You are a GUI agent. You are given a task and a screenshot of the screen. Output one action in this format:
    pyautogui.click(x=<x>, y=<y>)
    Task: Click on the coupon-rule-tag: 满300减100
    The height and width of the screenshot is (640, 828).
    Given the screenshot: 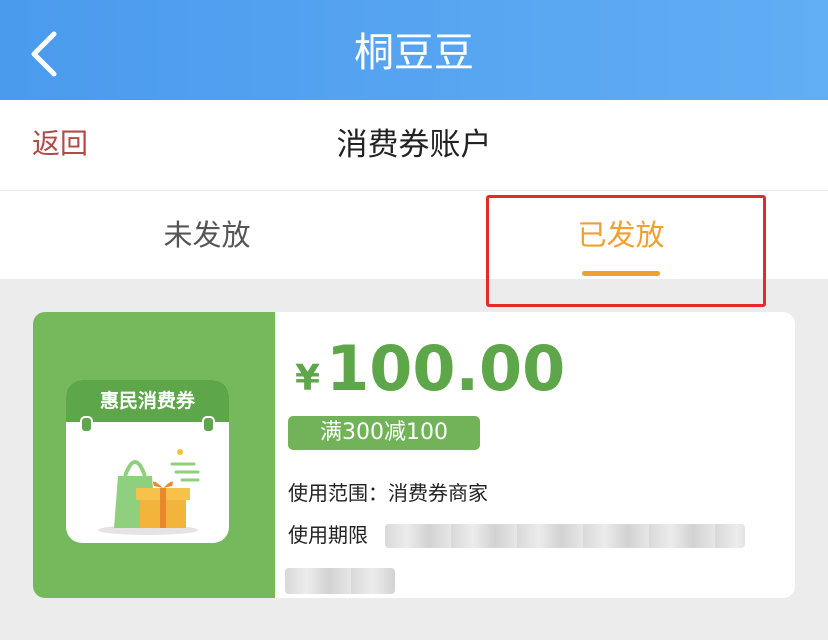 What is the action you would take?
    pyautogui.click(x=384, y=433)
    